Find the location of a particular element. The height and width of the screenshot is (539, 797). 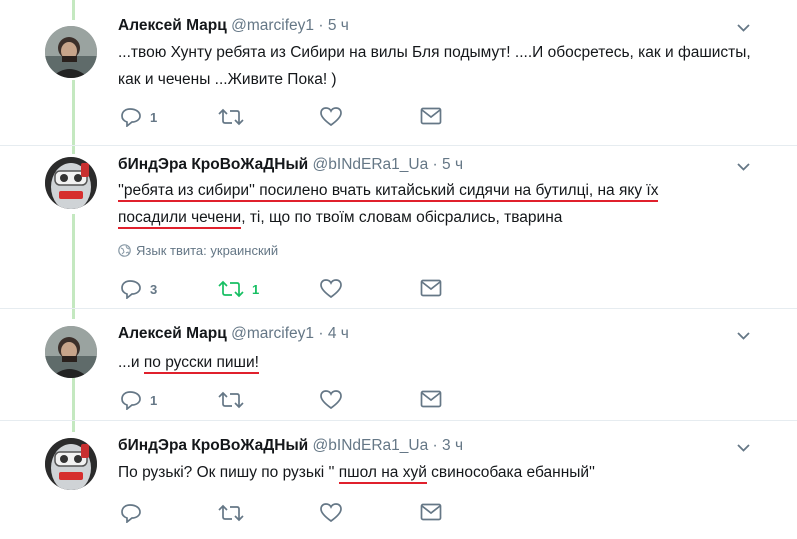

tweet-timestamp: 3 ч is located at coordinates (452, 445).